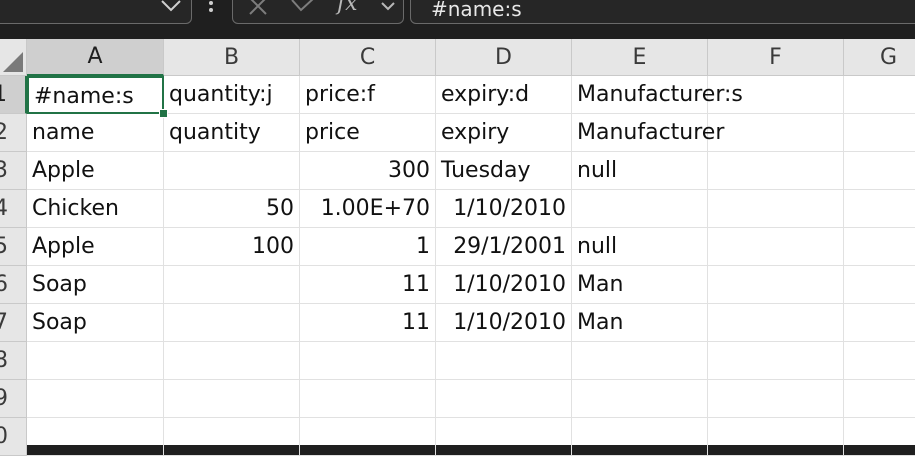 This screenshot has width=915, height=456. I want to click on cell-d5: 29/1/2001, so click(504, 247).